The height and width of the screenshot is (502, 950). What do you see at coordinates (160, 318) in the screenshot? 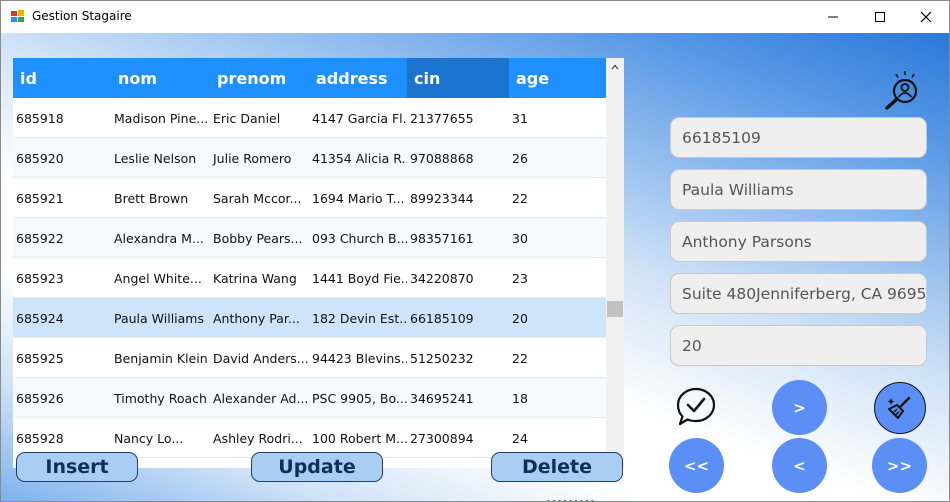
I see `table-cell-nom: Paula Williams` at bounding box center [160, 318].